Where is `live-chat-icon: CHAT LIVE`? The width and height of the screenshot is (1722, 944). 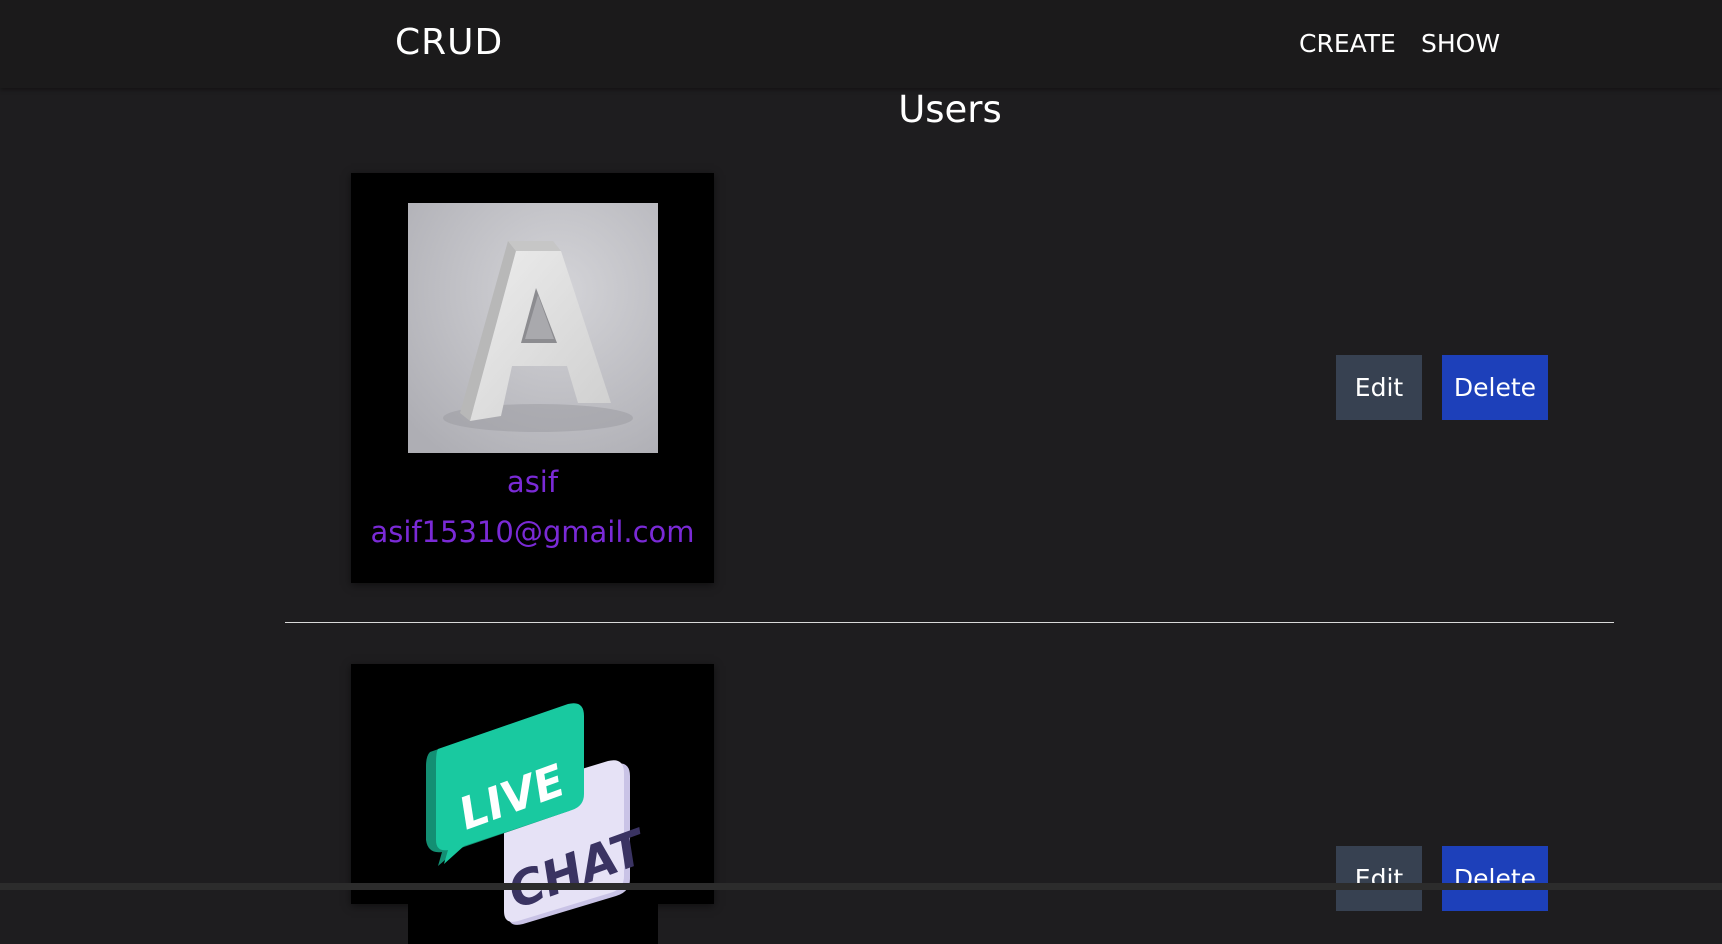 live-chat-icon: CHAT LIVE is located at coordinates (533, 819).